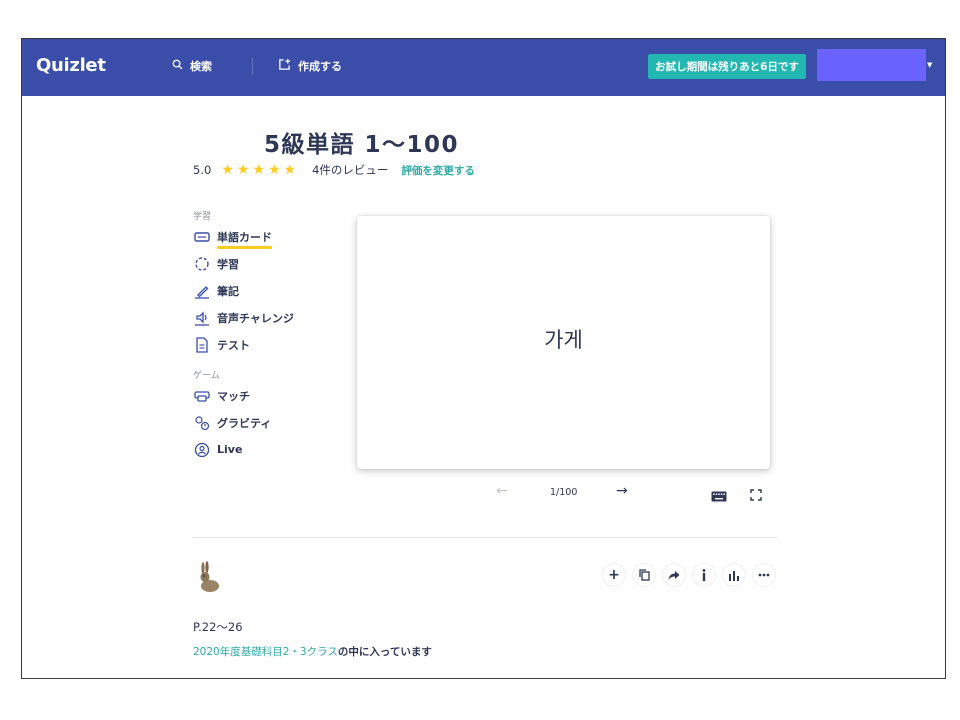  I want to click on sidebar-item-gravity: グラビティ, so click(268, 422).